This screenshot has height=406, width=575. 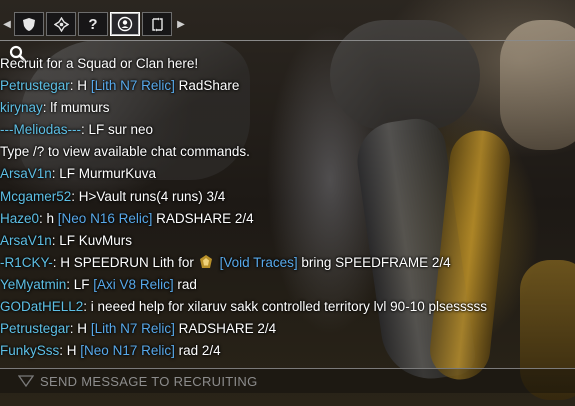 What do you see at coordinates (21, 107) in the screenshot?
I see `sender-name: kirynay` at bounding box center [21, 107].